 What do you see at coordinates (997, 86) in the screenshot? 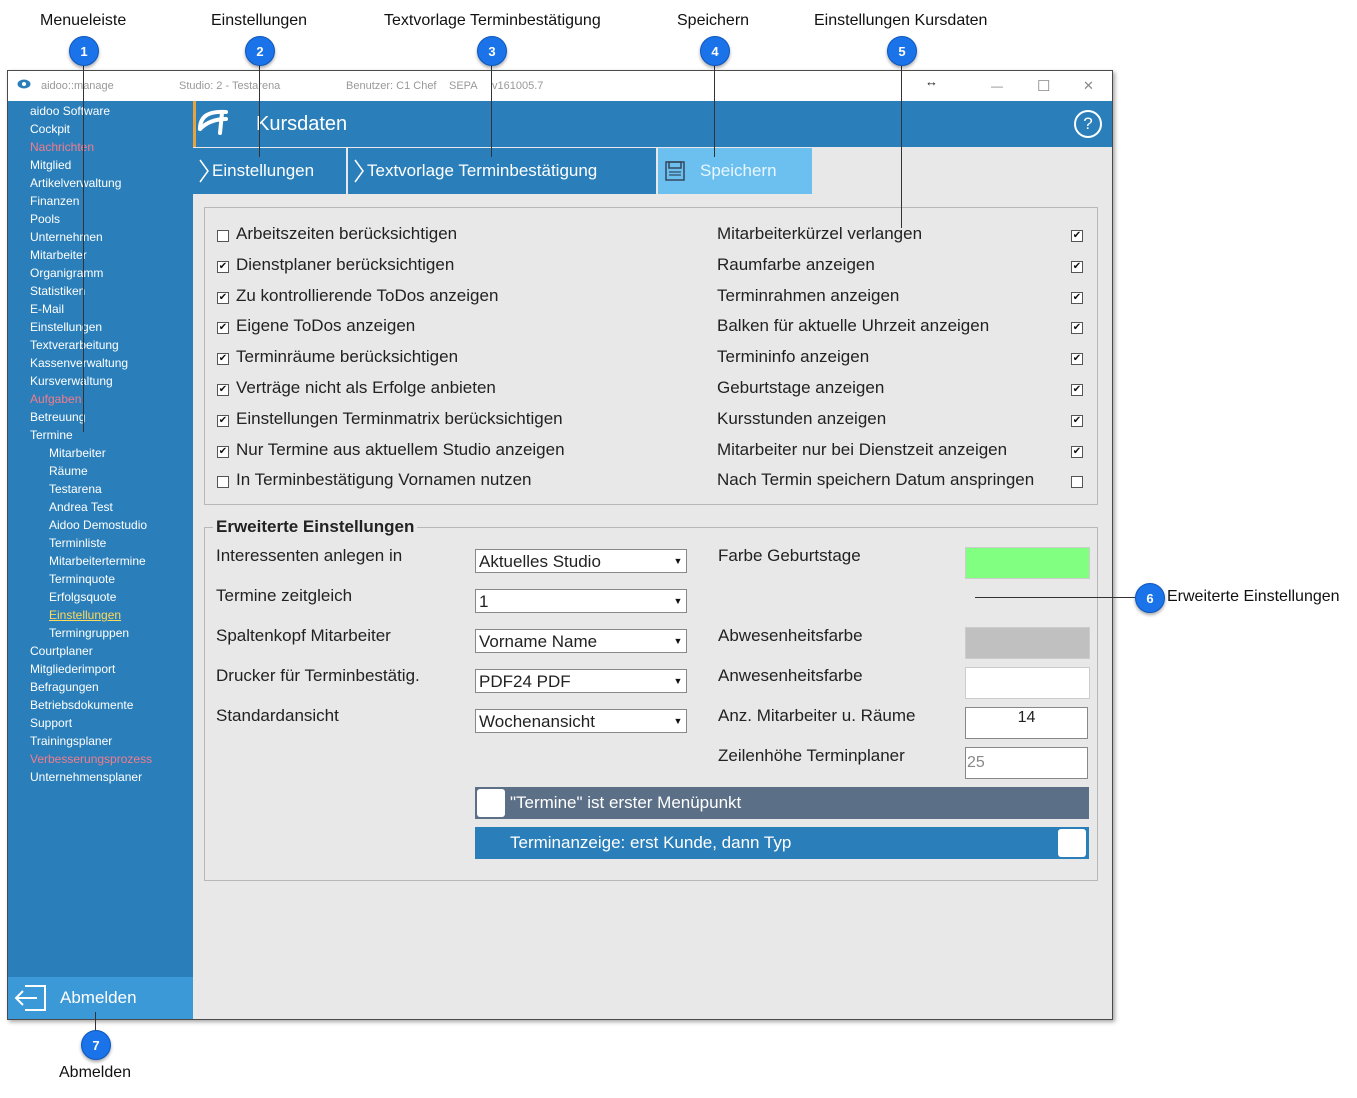
I see `minimize-button: —` at bounding box center [997, 86].